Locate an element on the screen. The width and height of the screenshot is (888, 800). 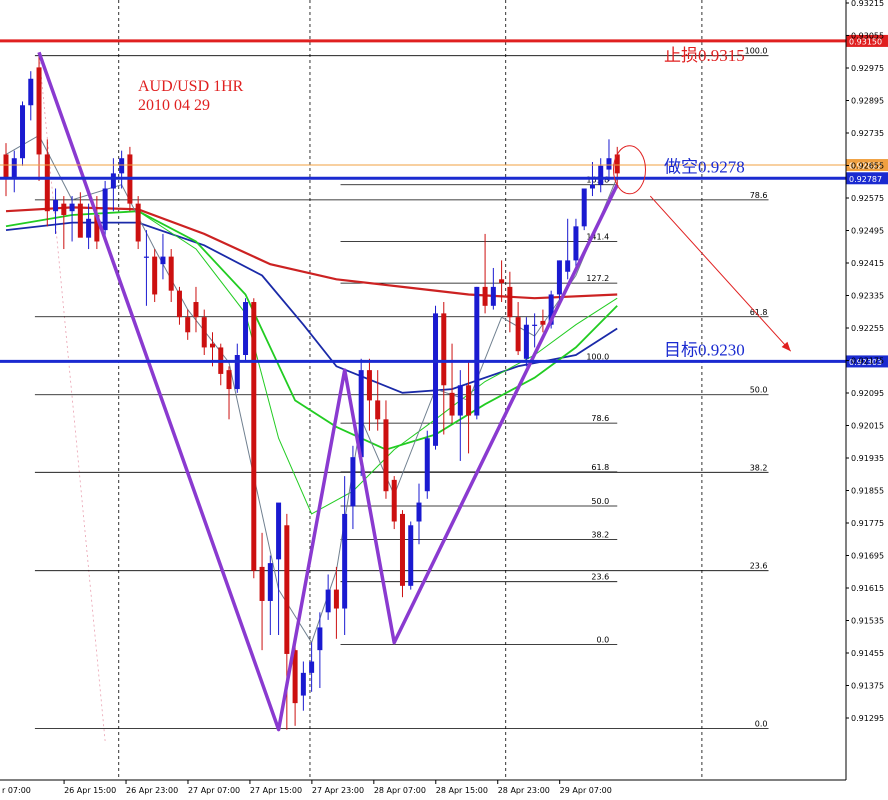
fib-upper-label: 127.2 is located at coordinates (597, 278).